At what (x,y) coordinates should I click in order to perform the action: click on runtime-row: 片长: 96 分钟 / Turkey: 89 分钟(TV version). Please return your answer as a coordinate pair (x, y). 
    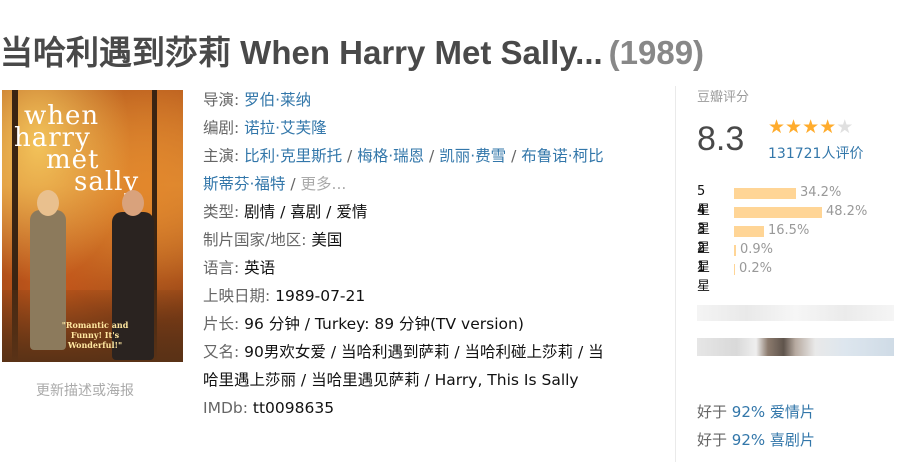
    Looking at the image, I should click on (428, 324).